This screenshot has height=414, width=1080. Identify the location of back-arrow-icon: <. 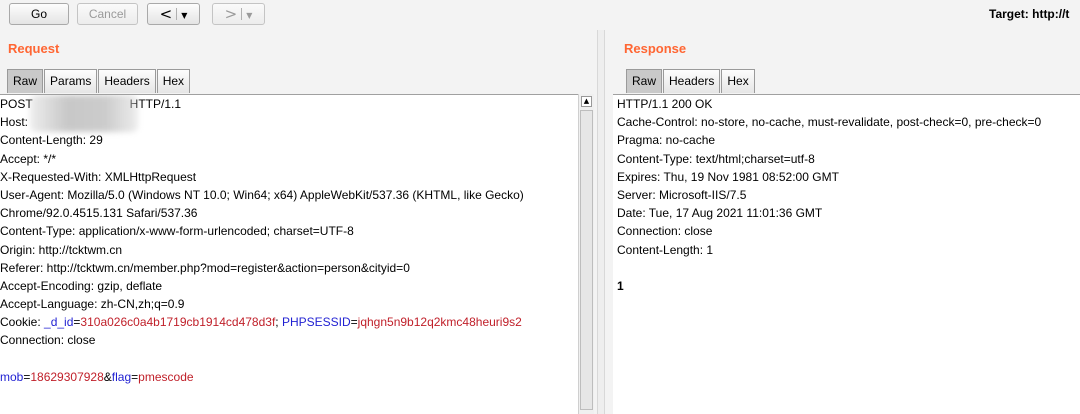
(166, 14).